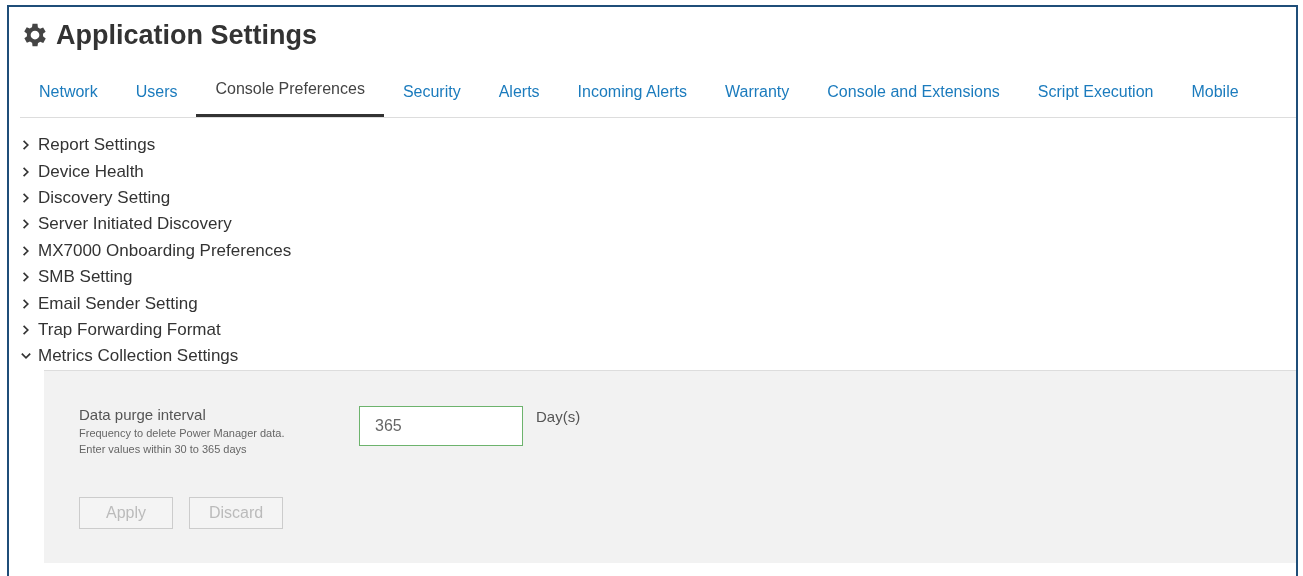  I want to click on tab: Script Execution, so click(1095, 90).